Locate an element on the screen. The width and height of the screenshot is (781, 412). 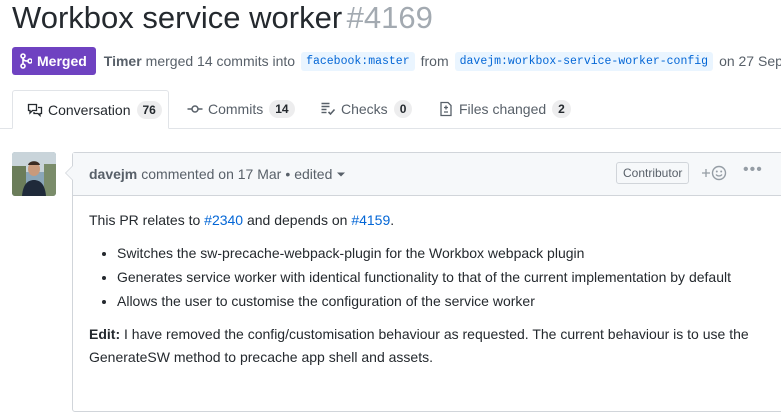
state-badge-merged: Merged is located at coordinates (54, 61).